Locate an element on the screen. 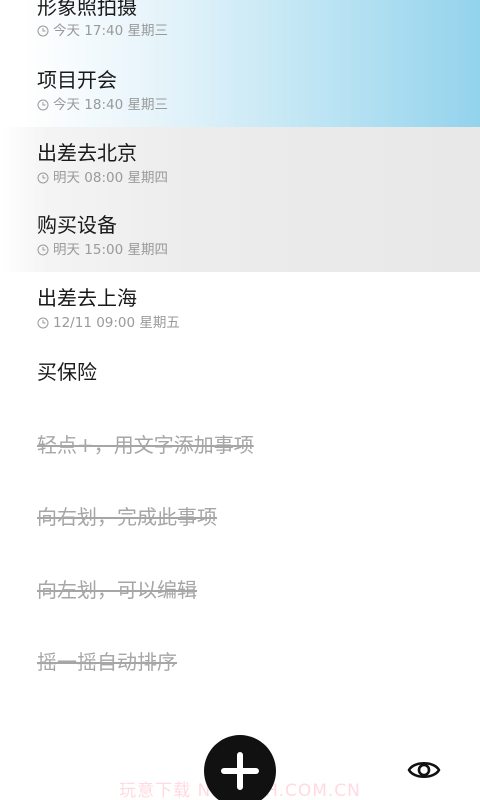 The image size is (480, 800). eye-icon is located at coordinates (424, 770).